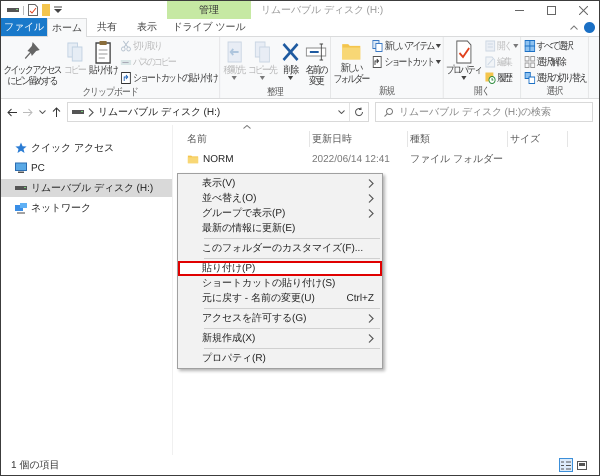 The image size is (600, 476). What do you see at coordinates (247, 127) in the screenshot?
I see `sort-caret-icon` at bounding box center [247, 127].